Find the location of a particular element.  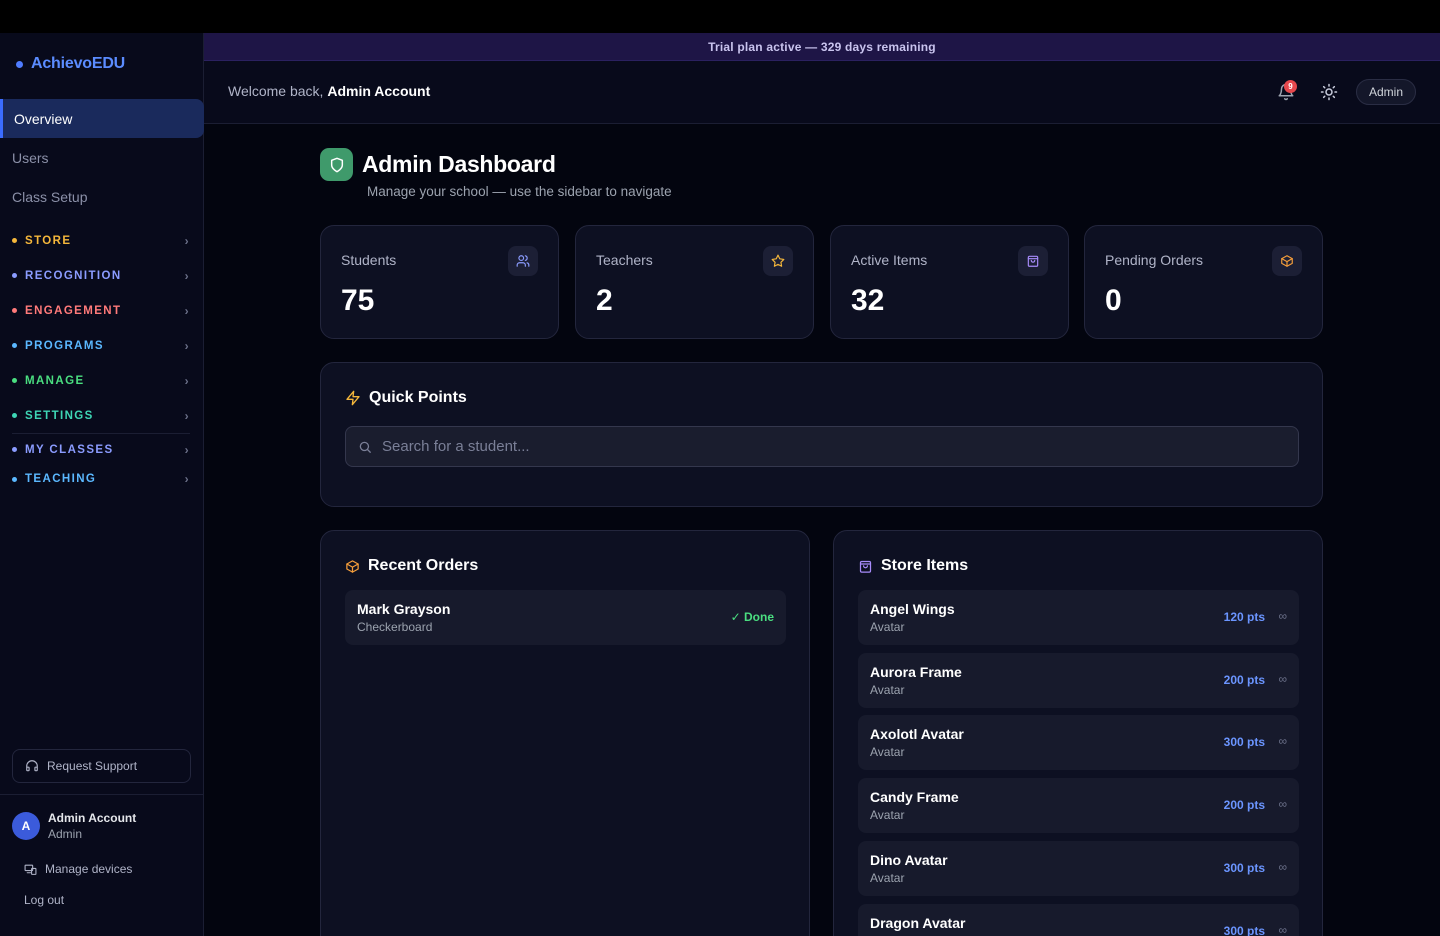

headset-icon is located at coordinates (32, 766).